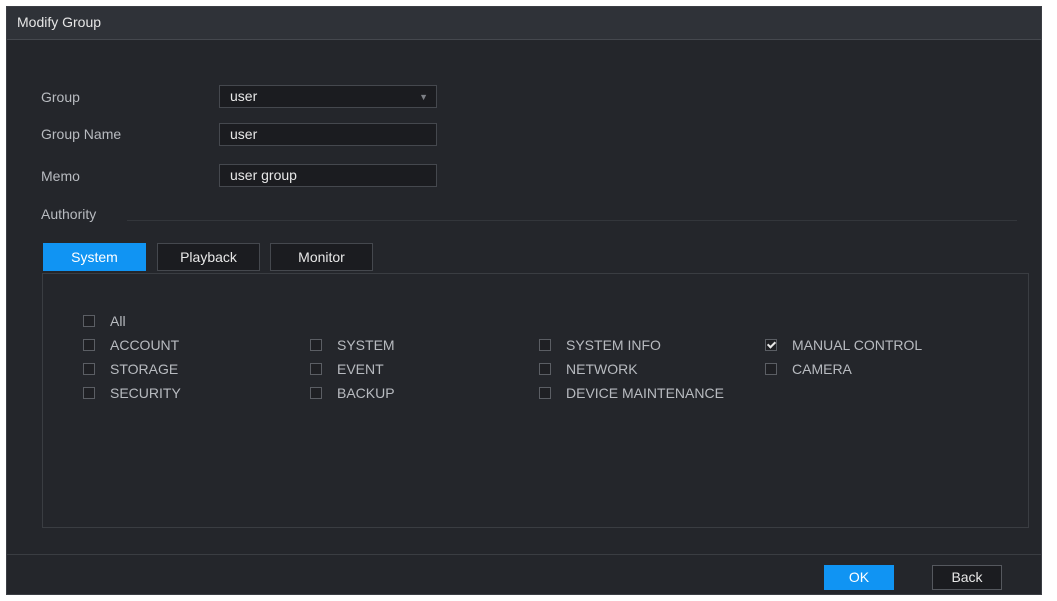 Image resolution: width=1057 pixels, height=601 pixels. What do you see at coordinates (321, 257) in the screenshot?
I see `tab-monitor: Monitor` at bounding box center [321, 257].